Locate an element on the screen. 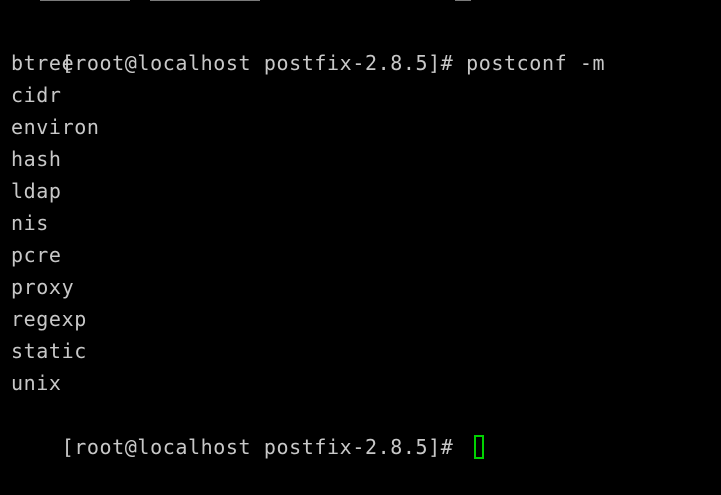 The image size is (721, 495). output-line: unix is located at coordinates (36, 383).